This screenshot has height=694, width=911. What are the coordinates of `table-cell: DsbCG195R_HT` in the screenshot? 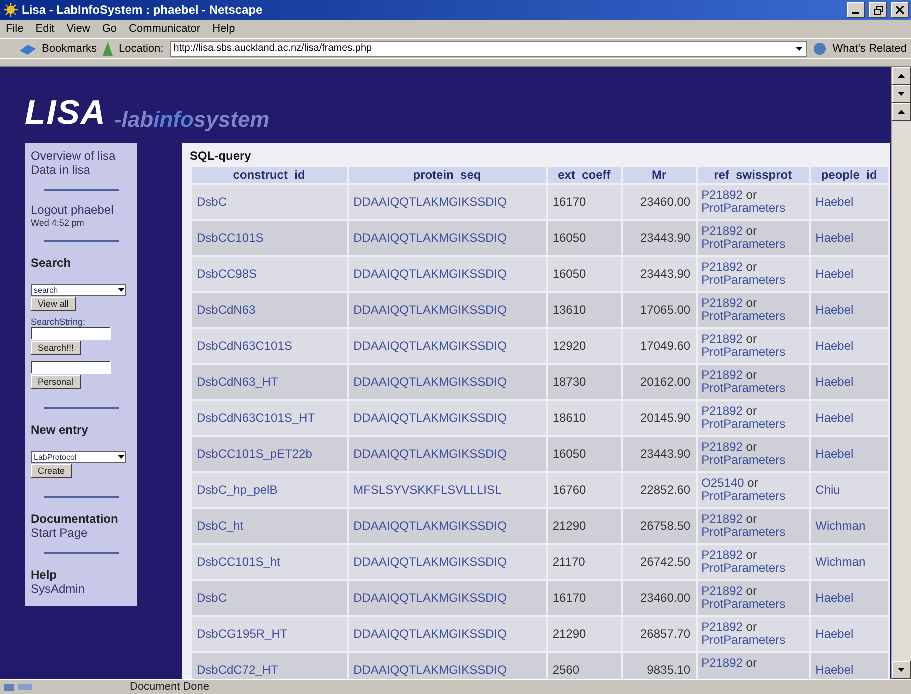 It's located at (269, 634).